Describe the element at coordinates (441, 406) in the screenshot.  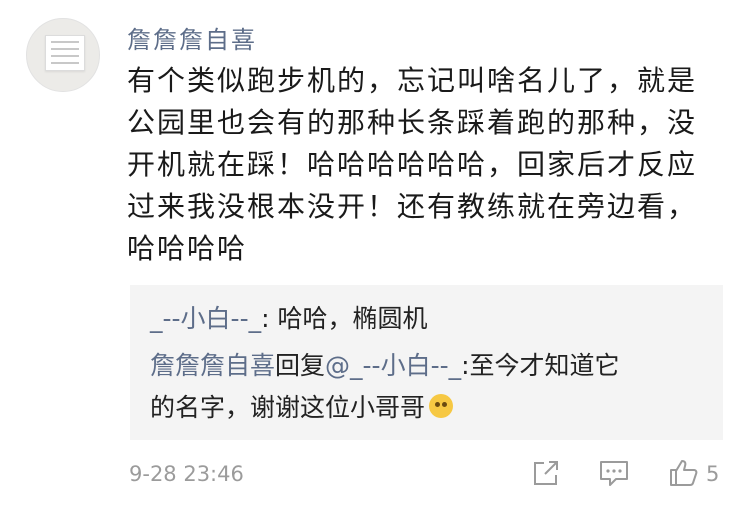
I see `laughing-tears-emoji-icon` at that location.